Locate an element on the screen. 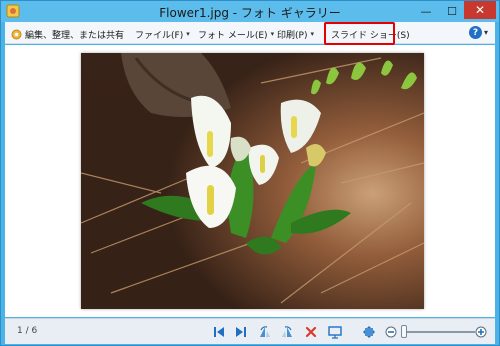 The image size is (500, 346). next-photo-button is located at coordinates (241, 332).